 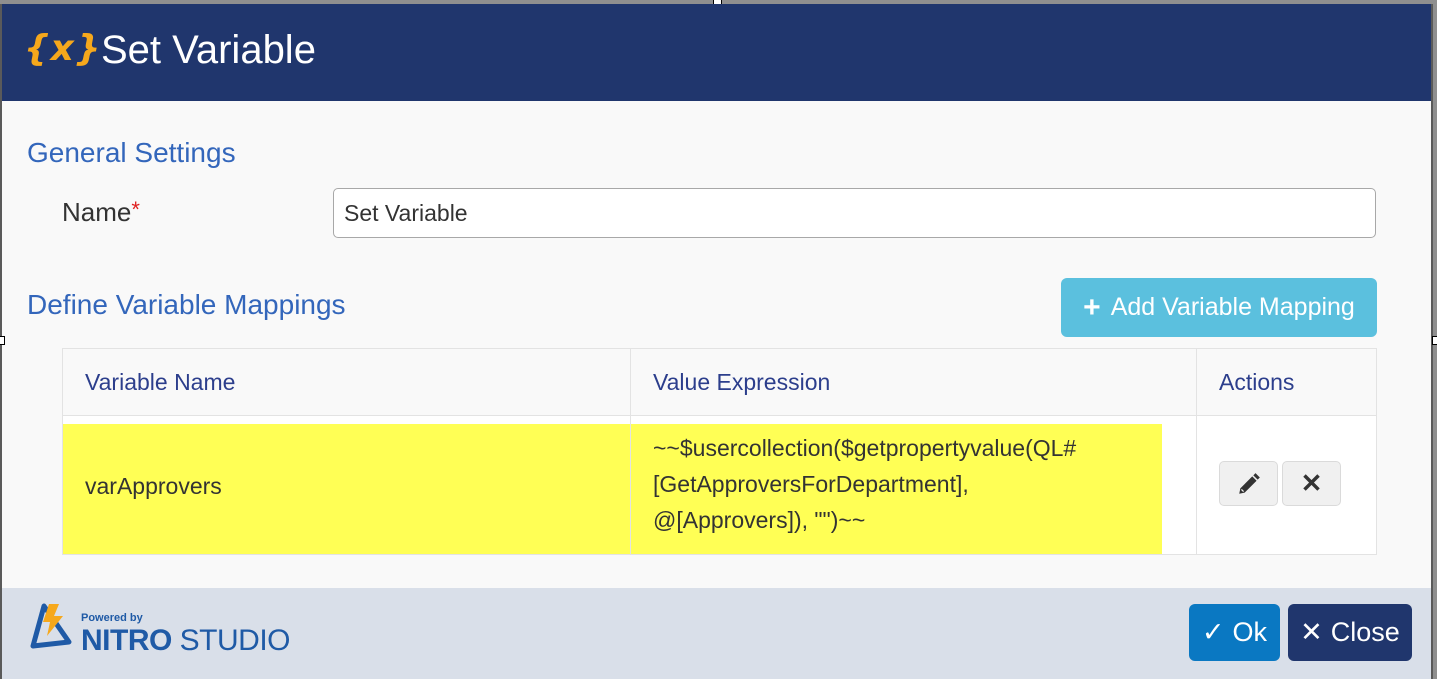 I want to click on plus-icon: +, so click(x=1092, y=307).